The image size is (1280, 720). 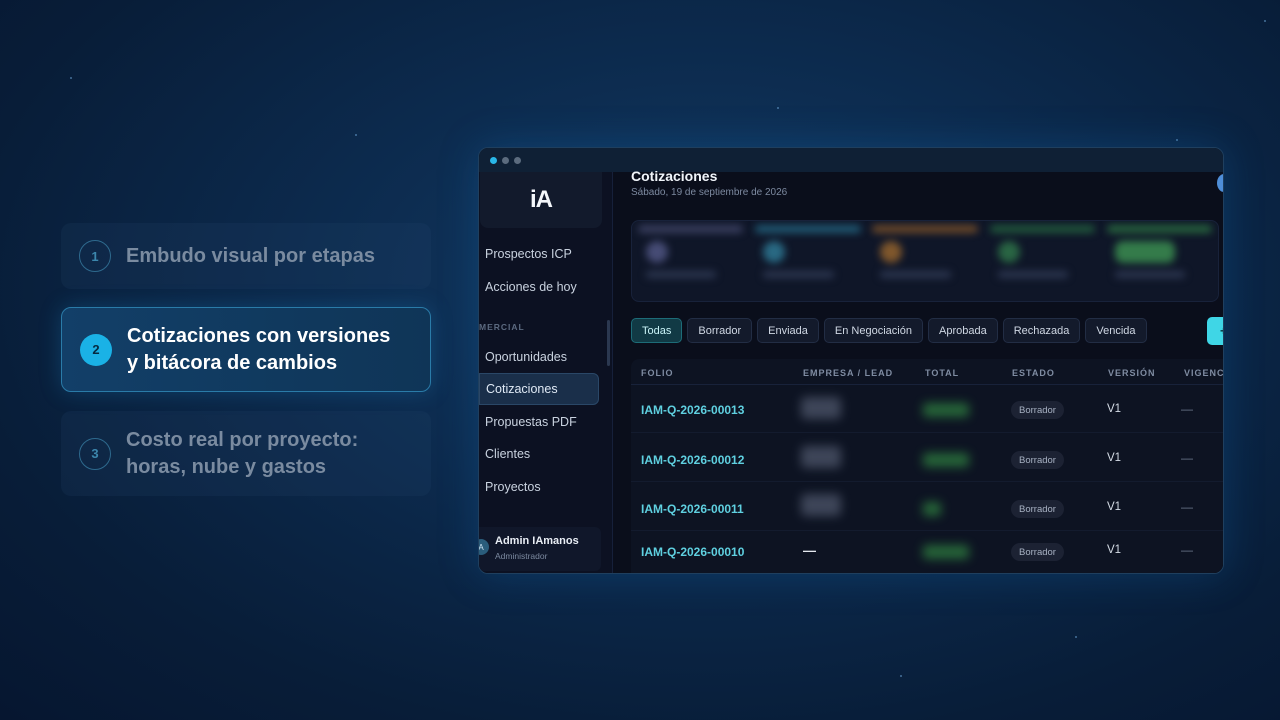 I want to click on quote-folio: IAM-Q-2026-00011, so click(x=692, y=509).